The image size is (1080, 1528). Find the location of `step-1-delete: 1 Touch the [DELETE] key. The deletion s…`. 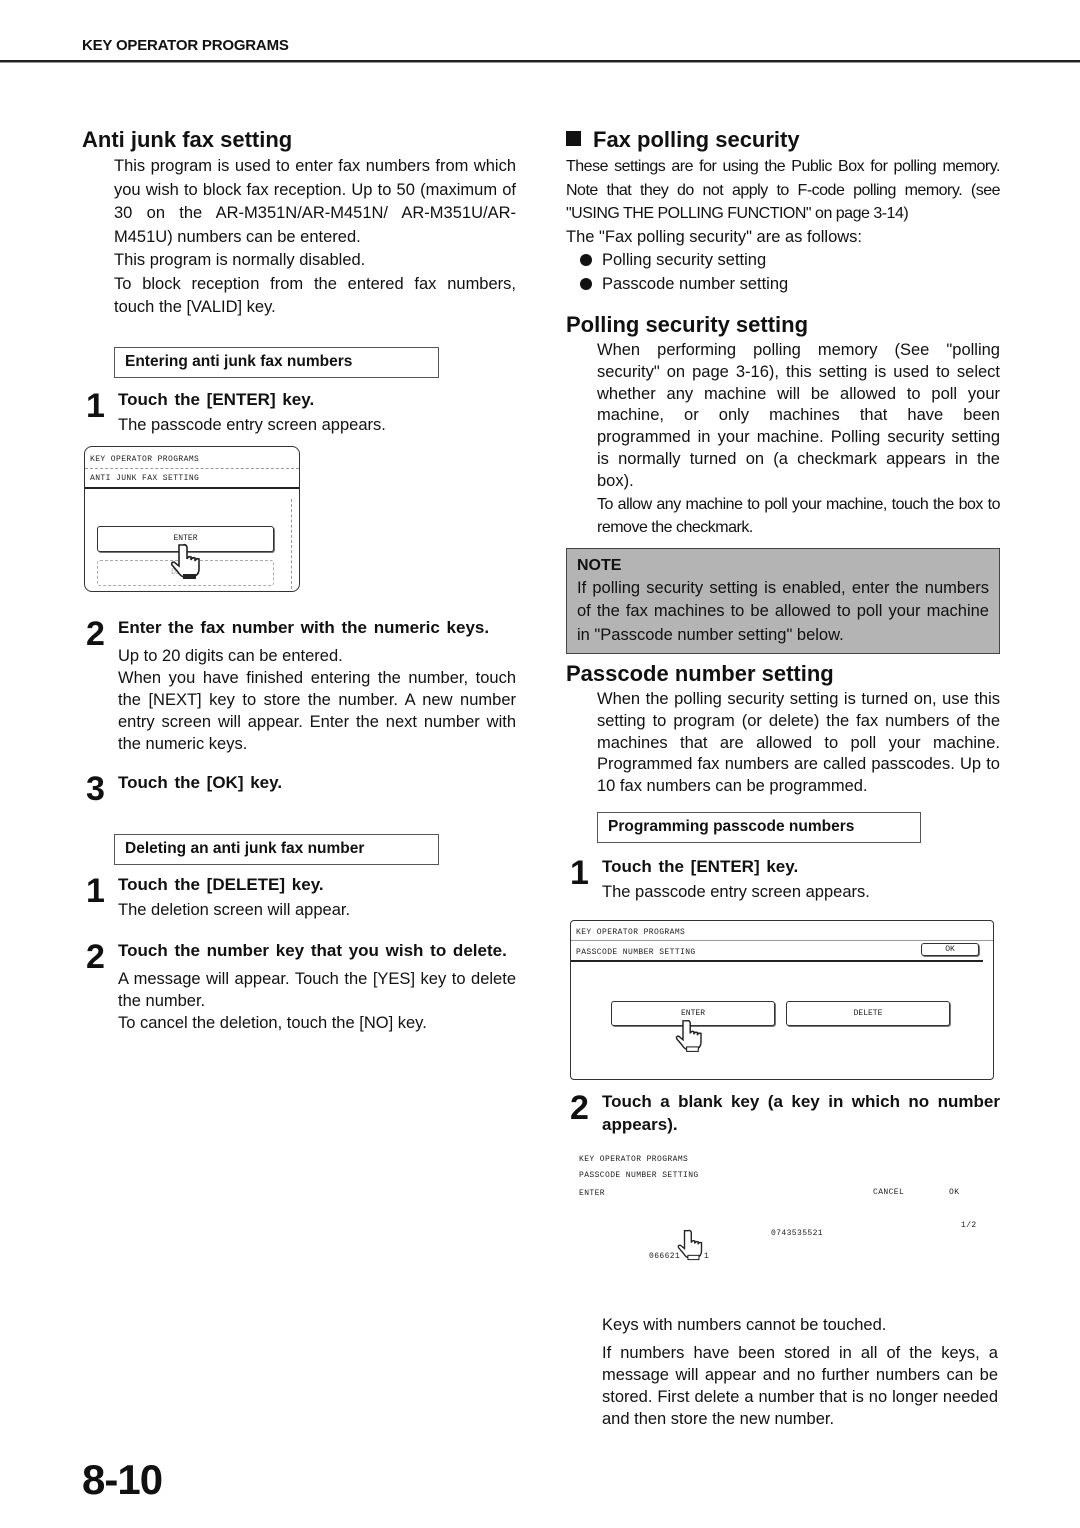

step-1-delete: 1 Touch the [DELETE] key. The deletion s… is located at coordinates (299, 897).